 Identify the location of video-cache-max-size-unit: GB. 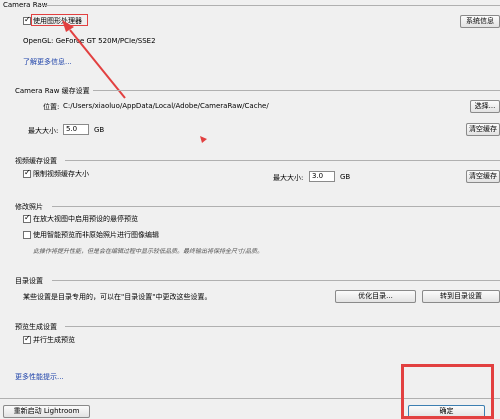
(345, 177).